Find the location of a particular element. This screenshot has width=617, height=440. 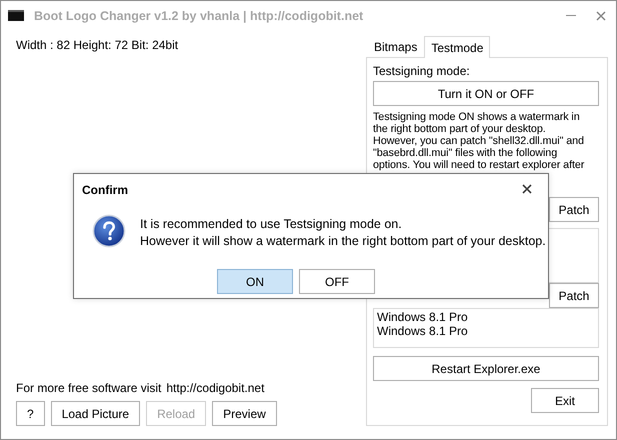

dialog-title: Confirm is located at coordinates (105, 190).